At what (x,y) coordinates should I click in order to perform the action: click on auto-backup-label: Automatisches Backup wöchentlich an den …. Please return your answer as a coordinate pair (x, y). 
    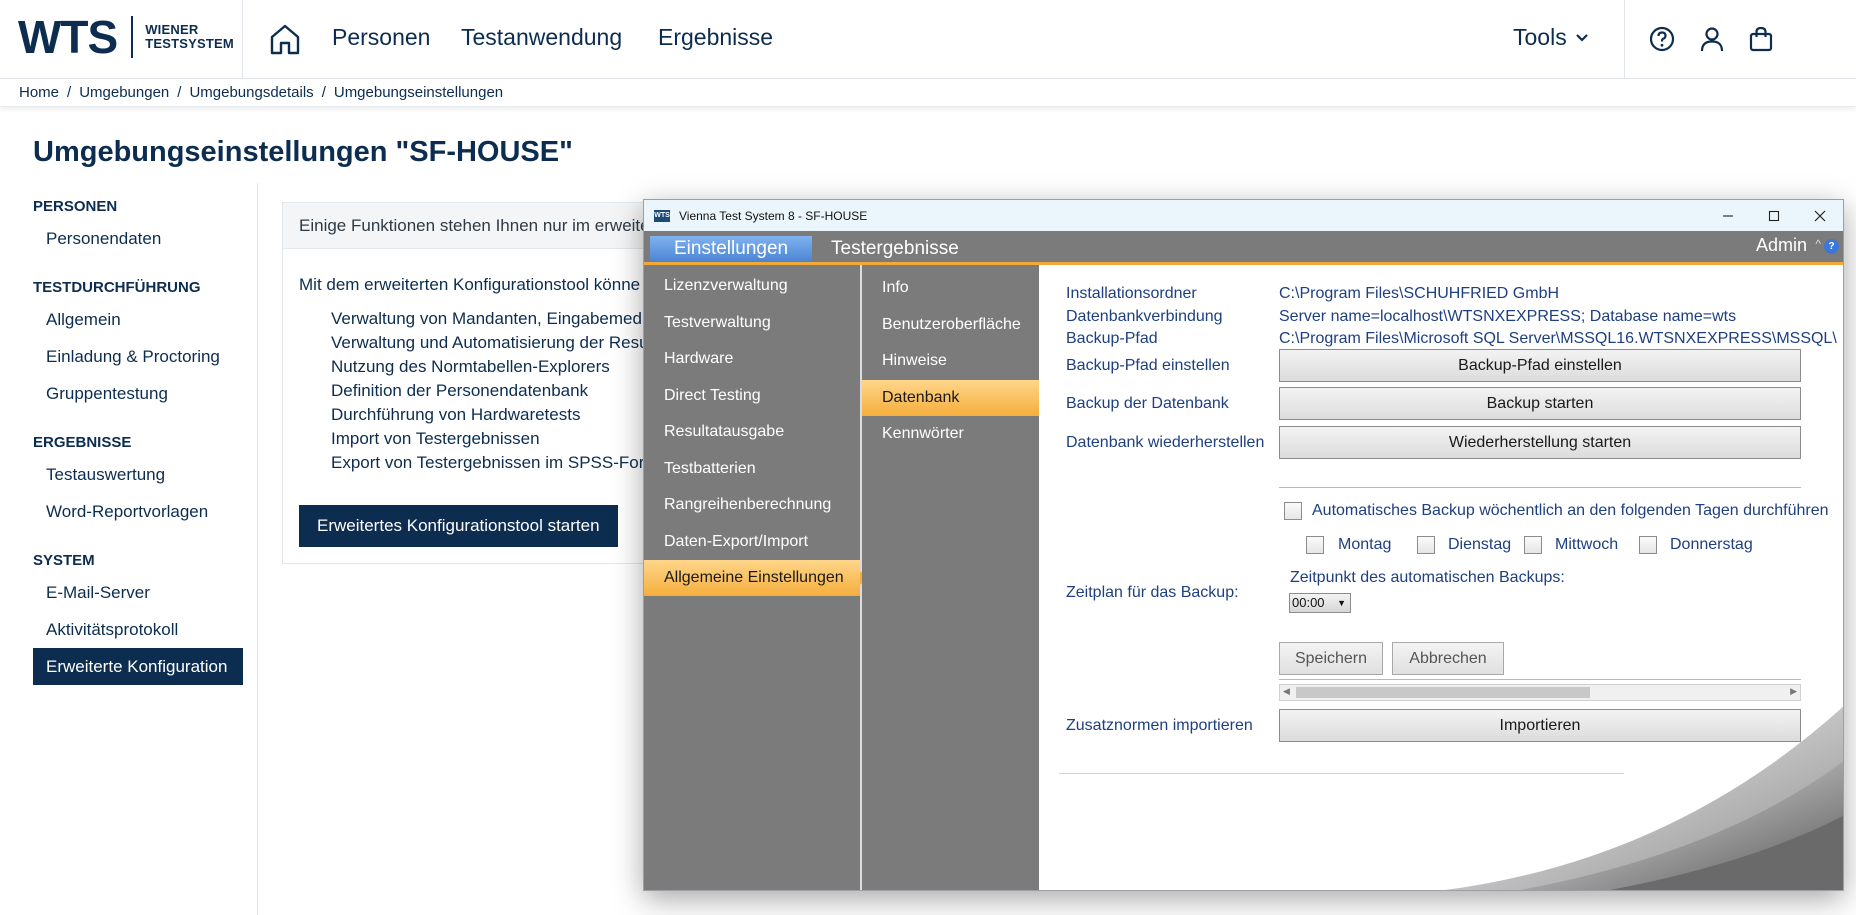
    Looking at the image, I should click on (1570, 510).